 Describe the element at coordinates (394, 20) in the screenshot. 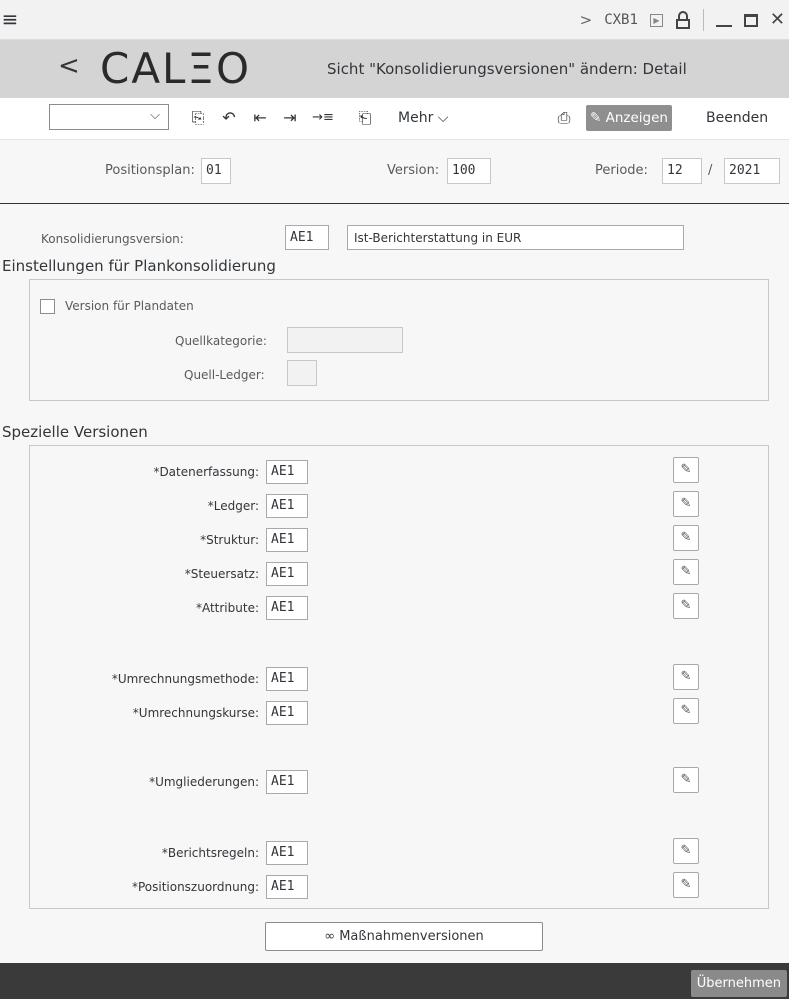

I see `title-bar: ≡ > CXB1 ▶ ✕` at that location.